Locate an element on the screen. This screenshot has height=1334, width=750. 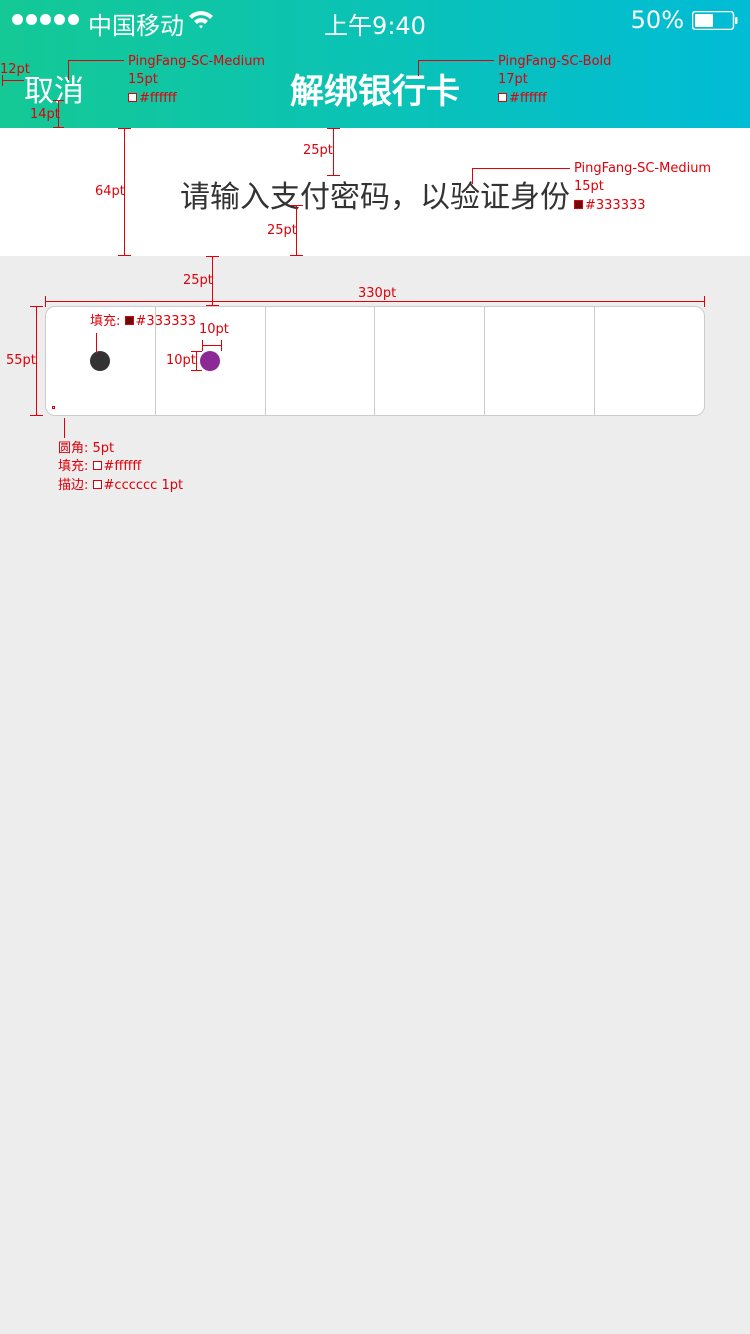
annotation-box-radius: 圆角: 5pt is located at coordinates (86, 448).